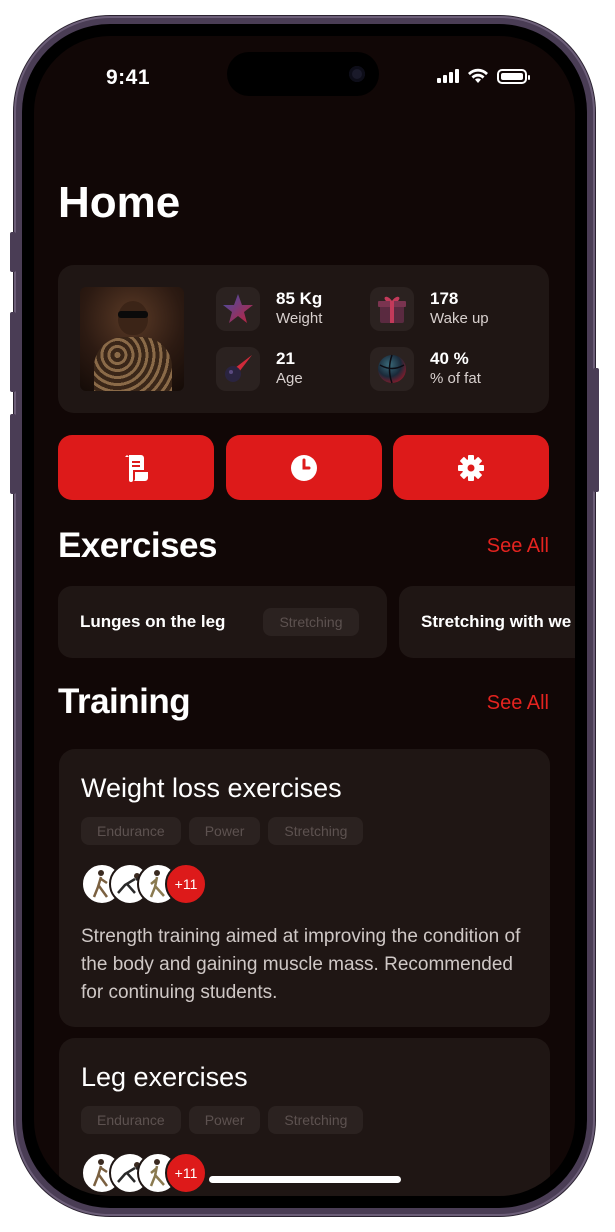 This screenshot has height=1232, width=615. I want to click on battery-icon, so click(513, 76).